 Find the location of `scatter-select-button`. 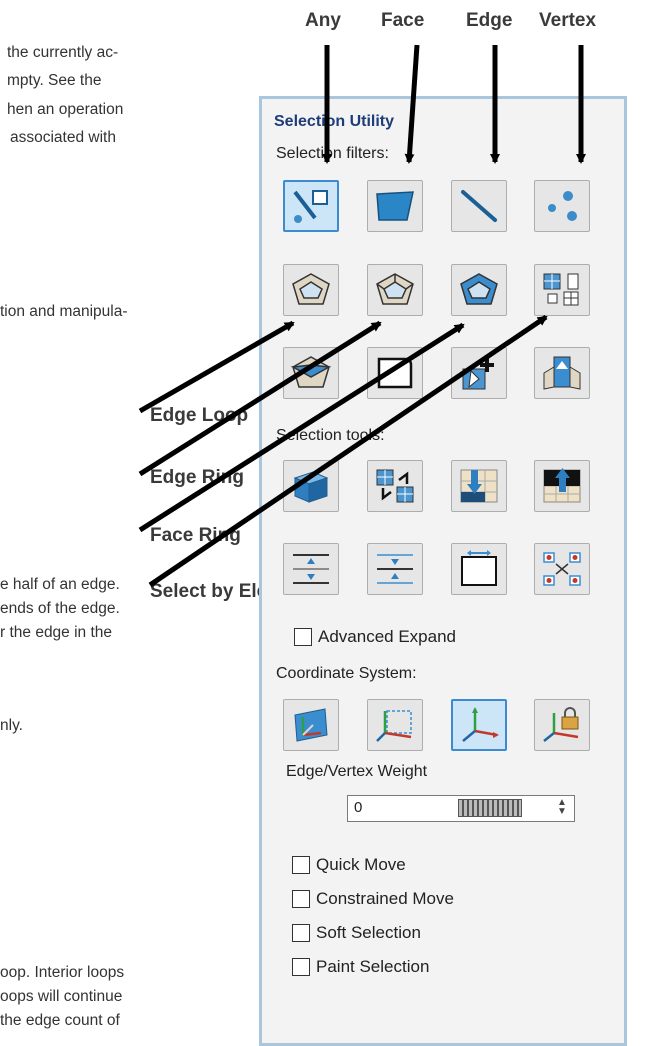

scatter-select-button is located at coordinates (562, 569).